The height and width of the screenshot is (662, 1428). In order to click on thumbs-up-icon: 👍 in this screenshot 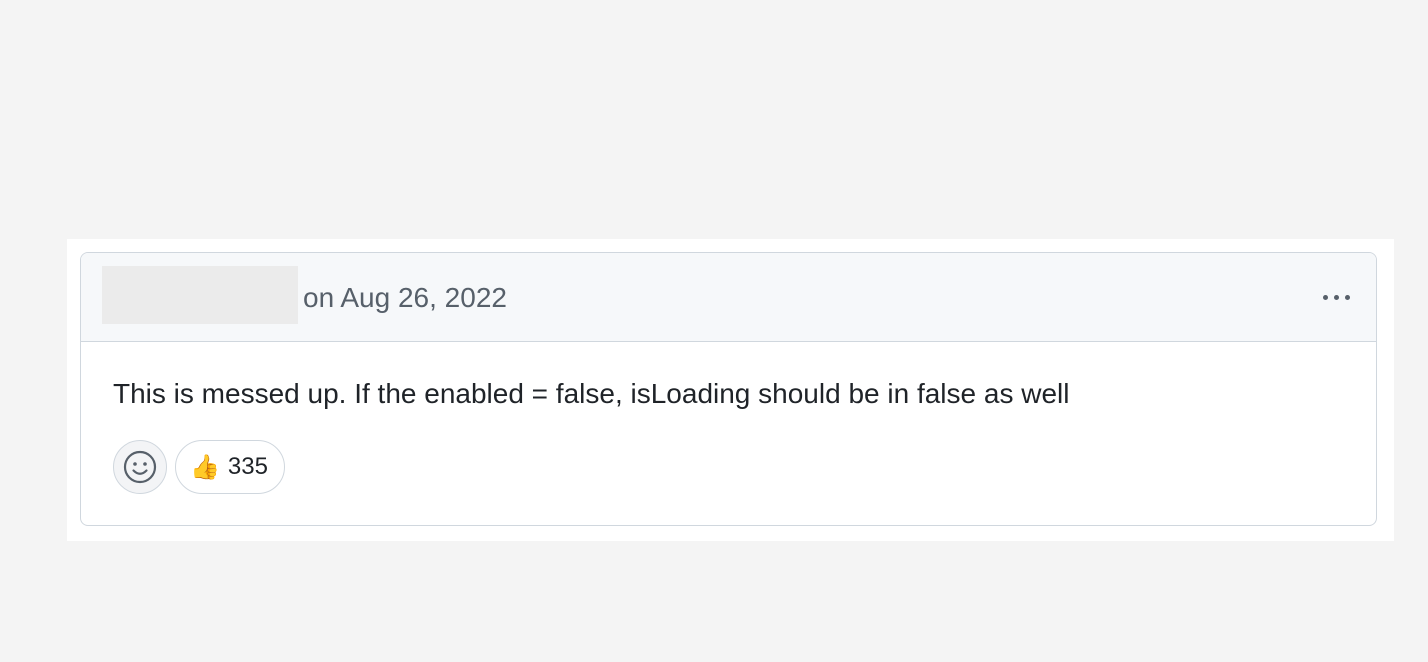, I will do `click(205, 467)`.